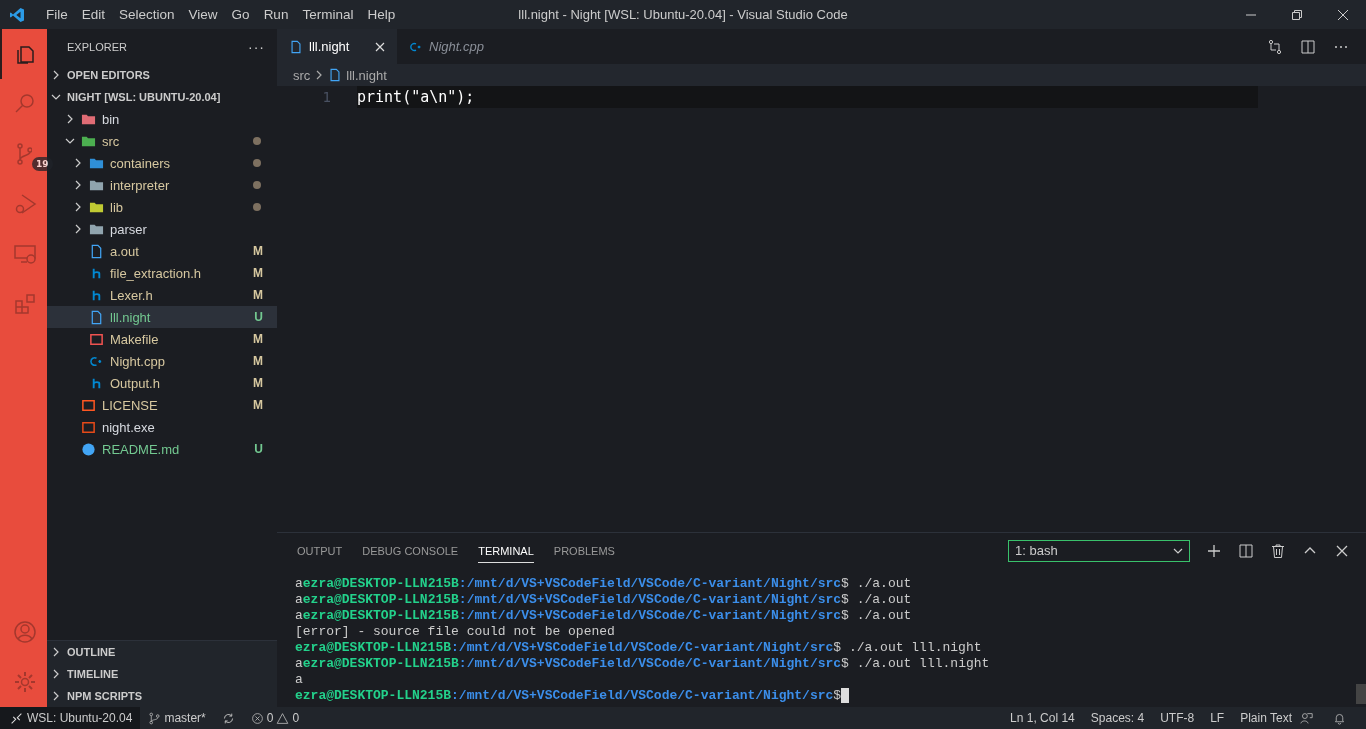  What do you see at coordinates (162, 652) in the screenshot?
I see `section-header: OUTLINE` at bounding box center [162, 652].